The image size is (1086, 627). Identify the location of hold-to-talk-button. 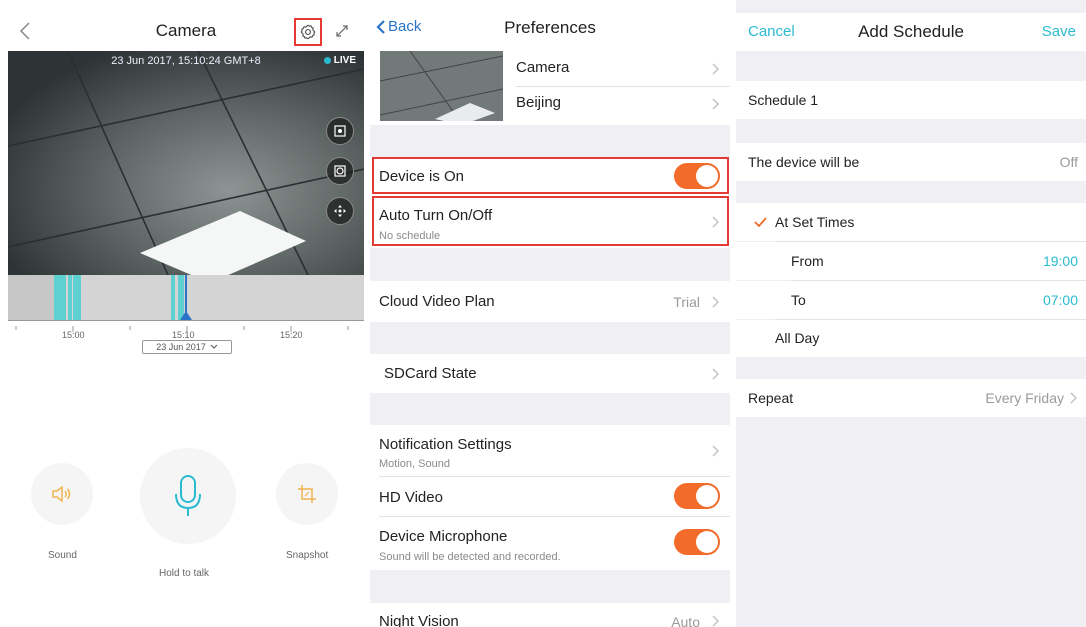
(188, 496).